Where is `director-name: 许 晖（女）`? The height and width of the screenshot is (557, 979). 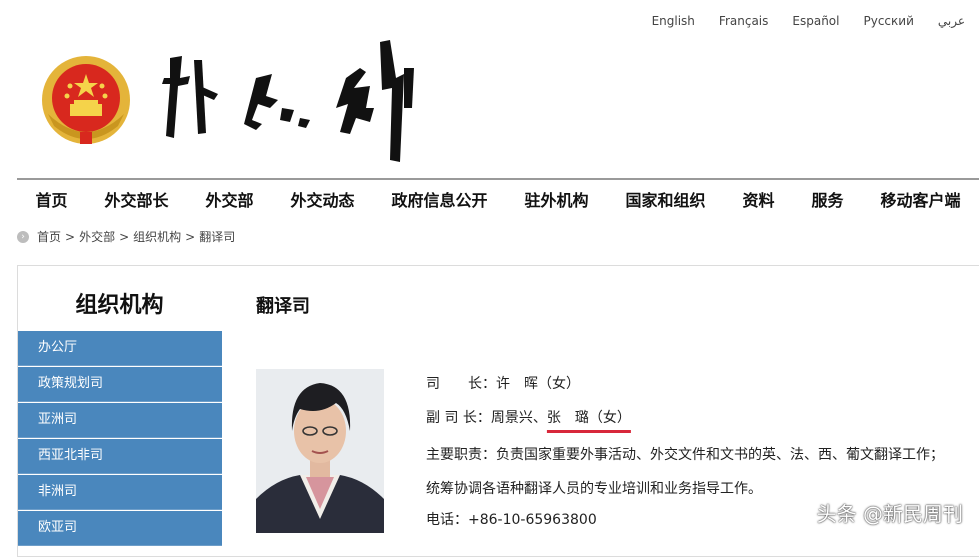
director-name: 许 晖（女） is located at coordinates (538, 384).